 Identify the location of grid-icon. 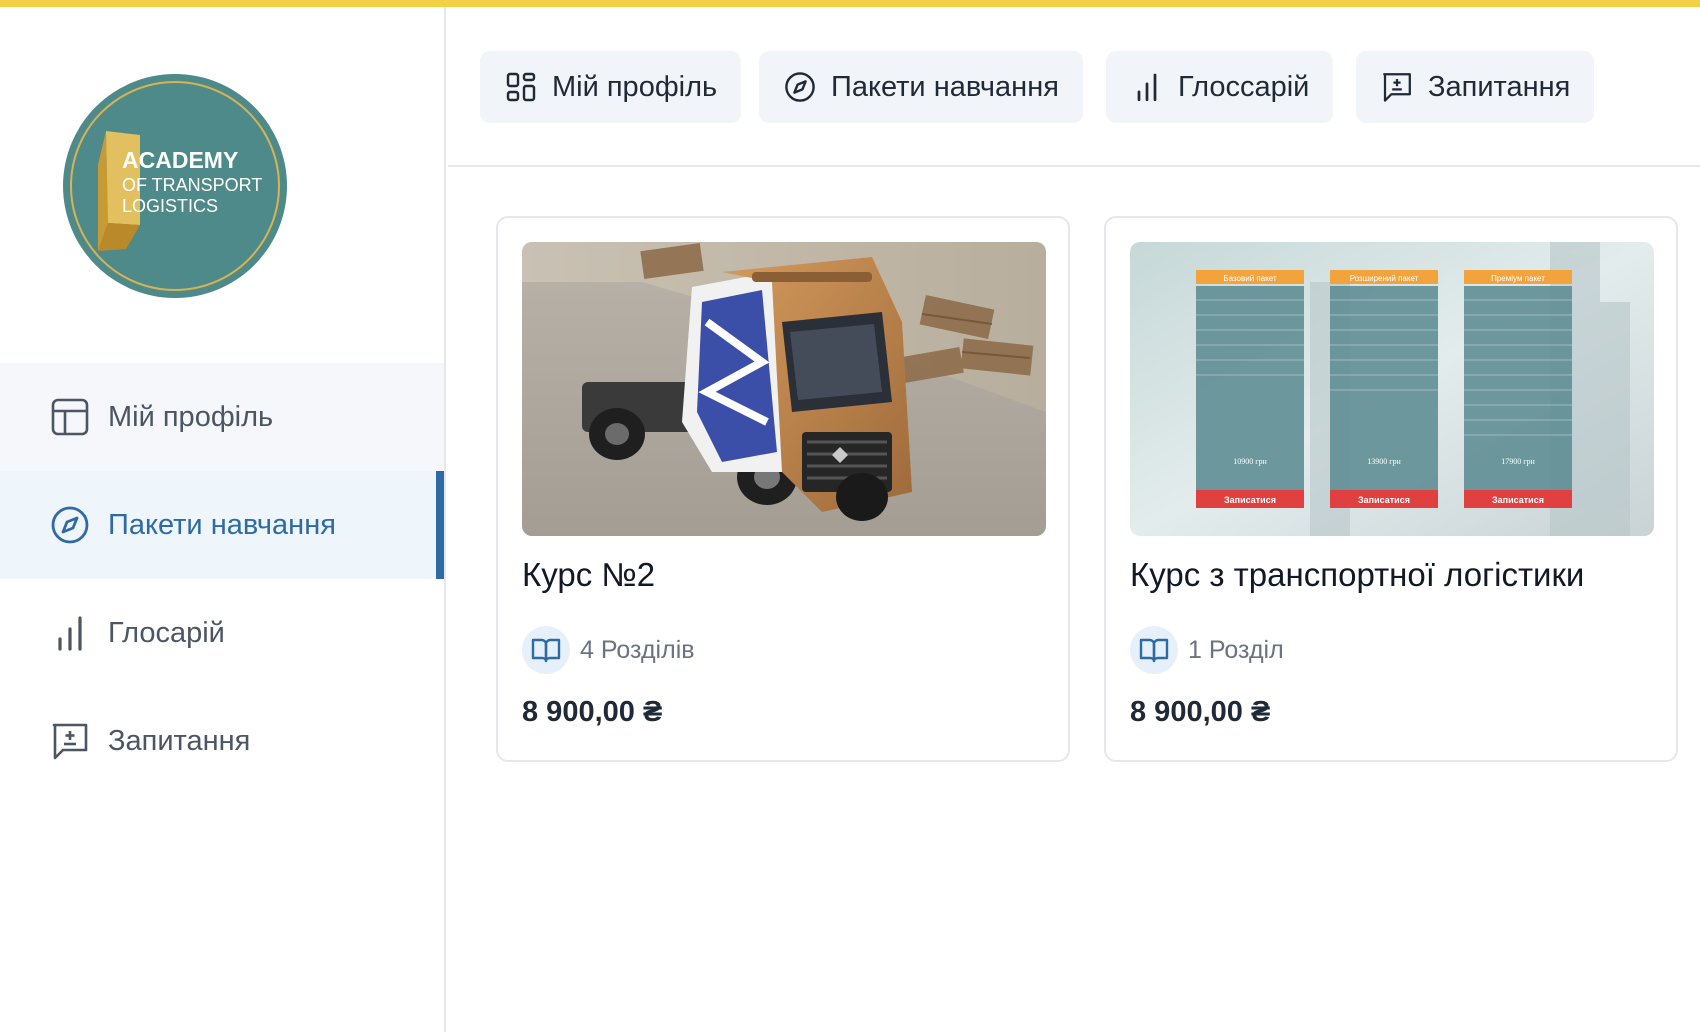
(521, 87).